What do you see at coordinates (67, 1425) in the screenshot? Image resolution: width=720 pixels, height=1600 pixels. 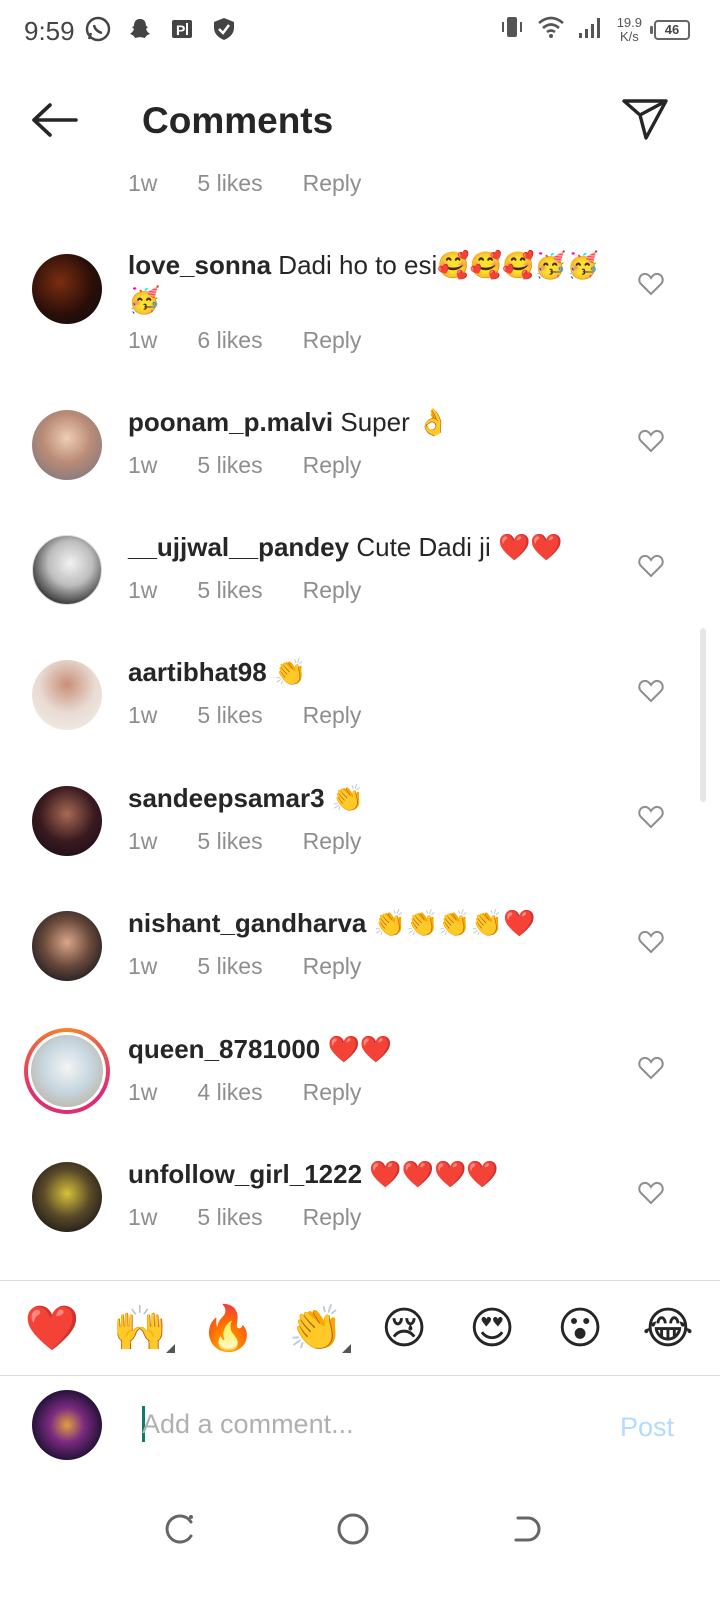 I see `current-user-avatar` at bounding box center [67, 1425].